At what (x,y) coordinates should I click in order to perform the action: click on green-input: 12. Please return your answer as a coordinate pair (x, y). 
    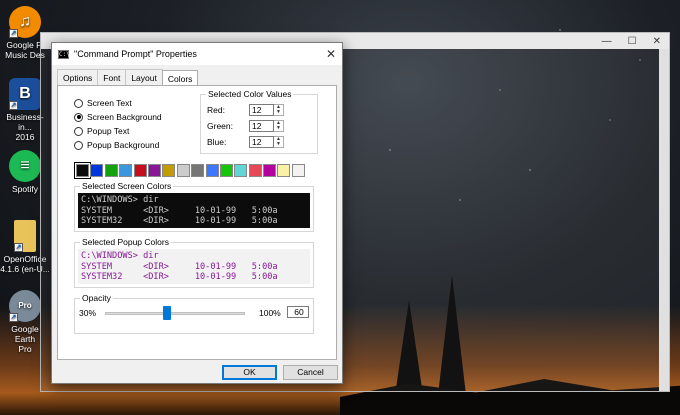
    Looking at the image, I should click on (261, 126).